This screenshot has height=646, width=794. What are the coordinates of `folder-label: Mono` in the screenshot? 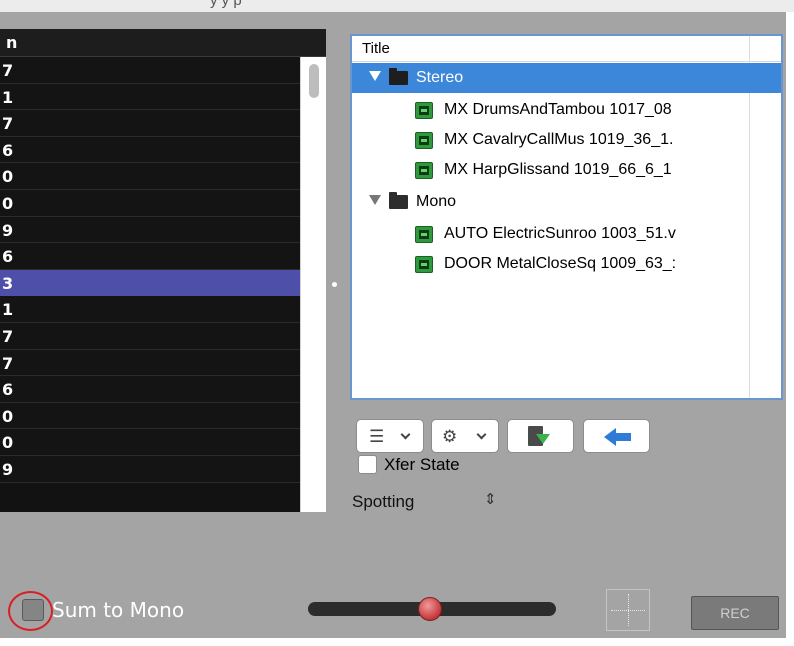 It's located at (436, 201).